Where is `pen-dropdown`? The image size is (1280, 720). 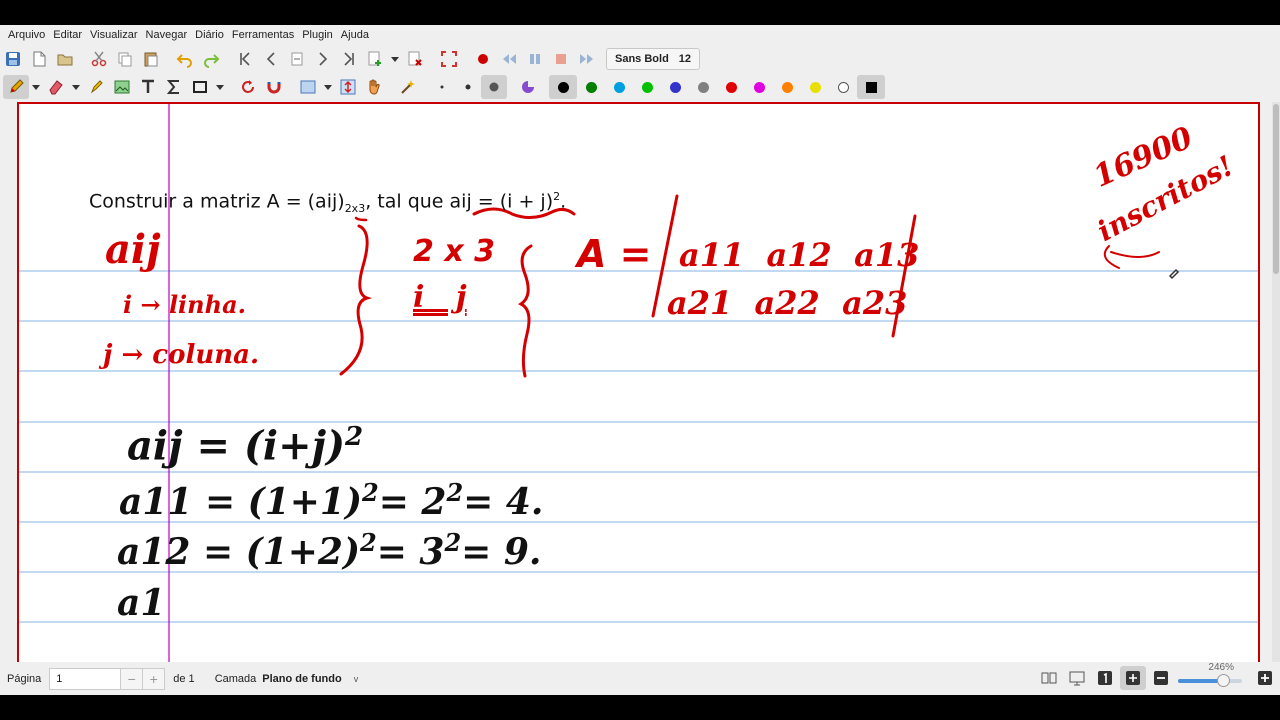 pen-dropdown is located at coordinates (36, 87).